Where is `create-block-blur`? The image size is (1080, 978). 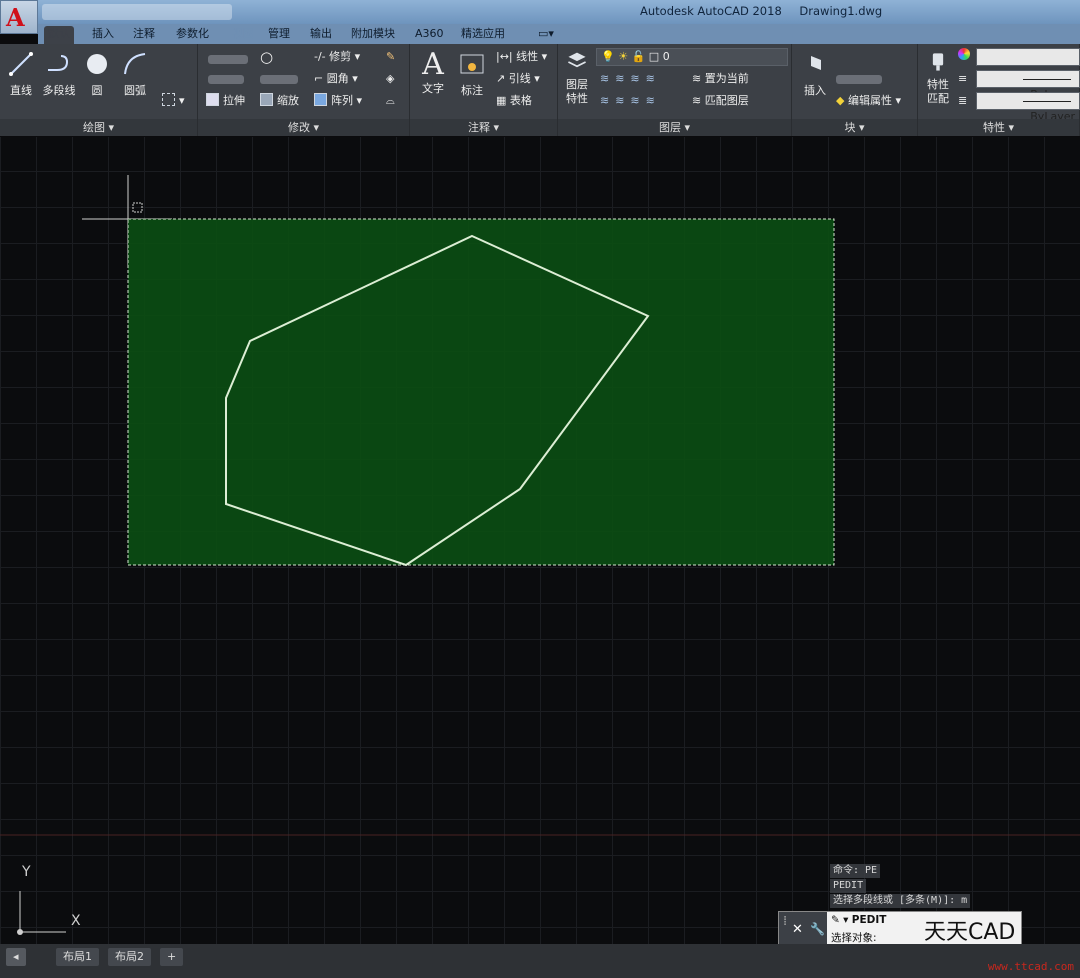
create-block-blur is located at coordinates (859, 79).